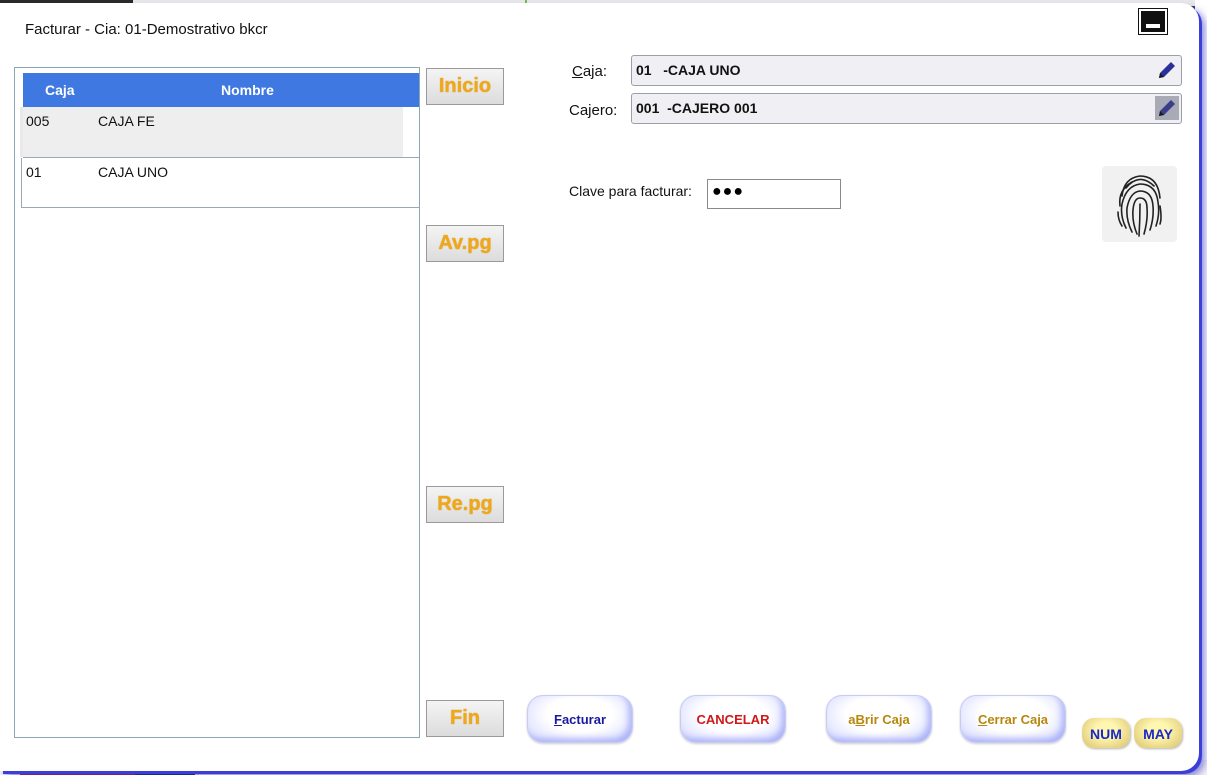 Image resolution: width=1207 pixels, height=775 pixels. I want to click on fingerprint-button, so click(1139, 204).